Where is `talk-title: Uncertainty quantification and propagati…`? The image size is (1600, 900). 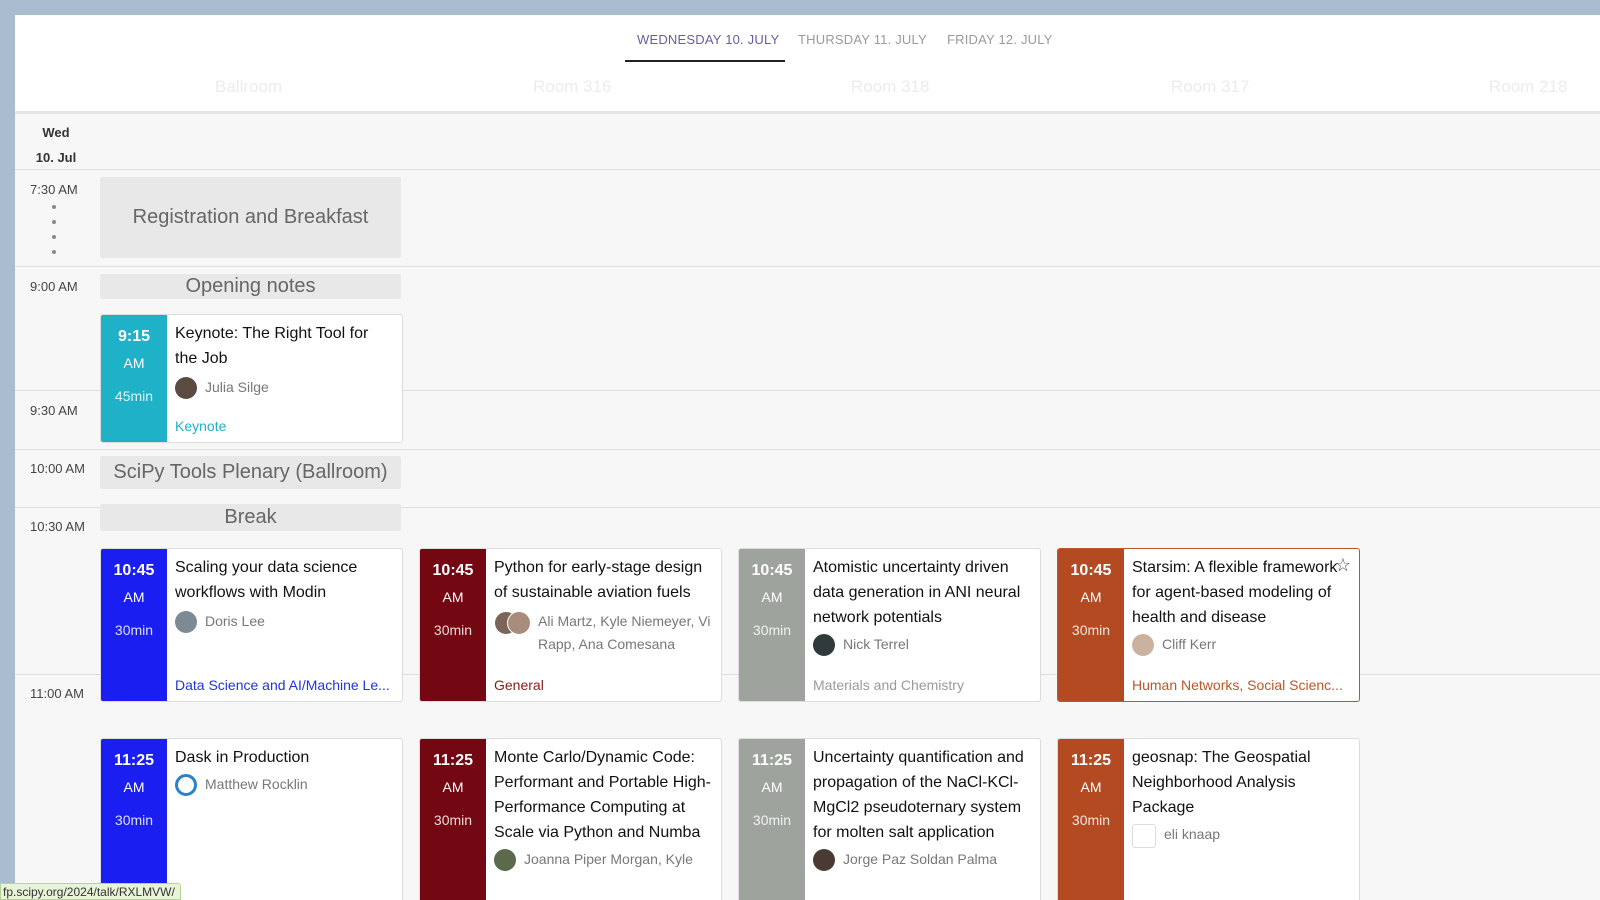
talk-title: Uncertainty quantification and propagati… is located at coordinates (918, 795).